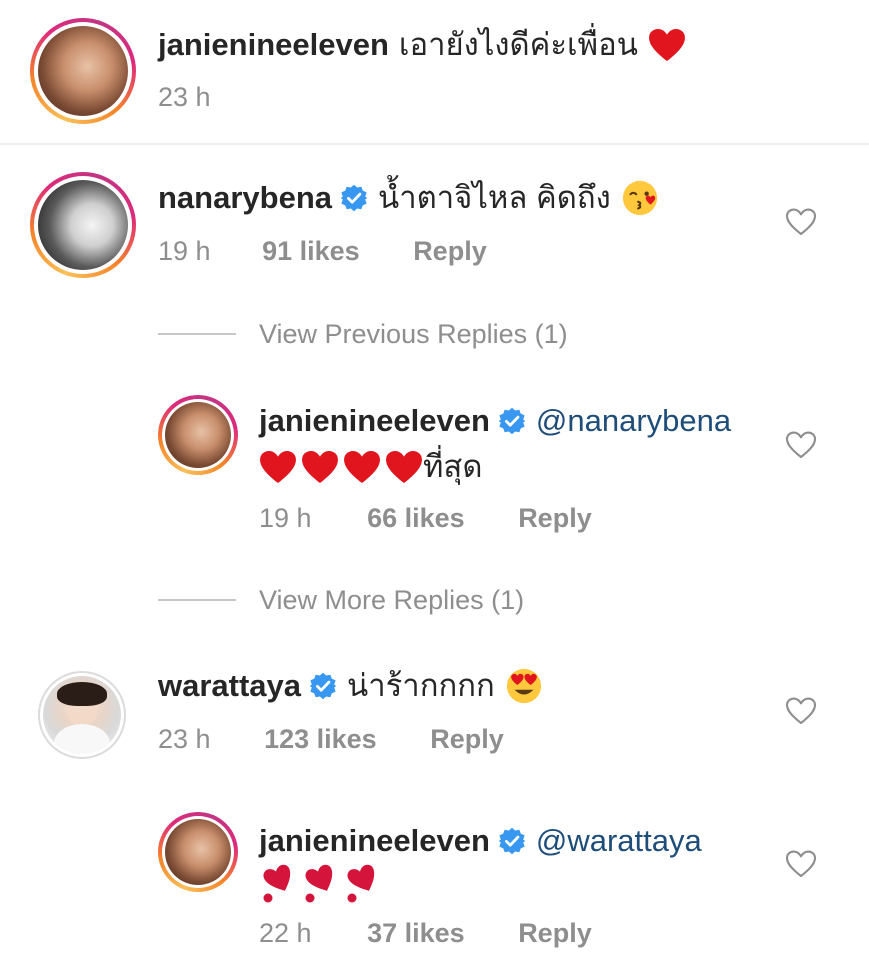  What do you see at coordinates (434, 144) in the screenshot?
I see `divider` at bounding box center [434, 144].